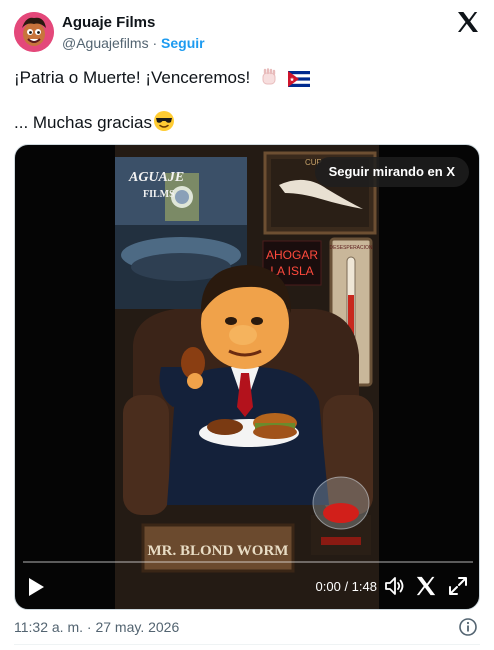 The height and width of the screenshot is (650, 494). What do you see at coordinates (83, 122) in the screenshot?
I see `tweet-line-2-text: ... Muchas gracias` at bounding box center [83, 122].